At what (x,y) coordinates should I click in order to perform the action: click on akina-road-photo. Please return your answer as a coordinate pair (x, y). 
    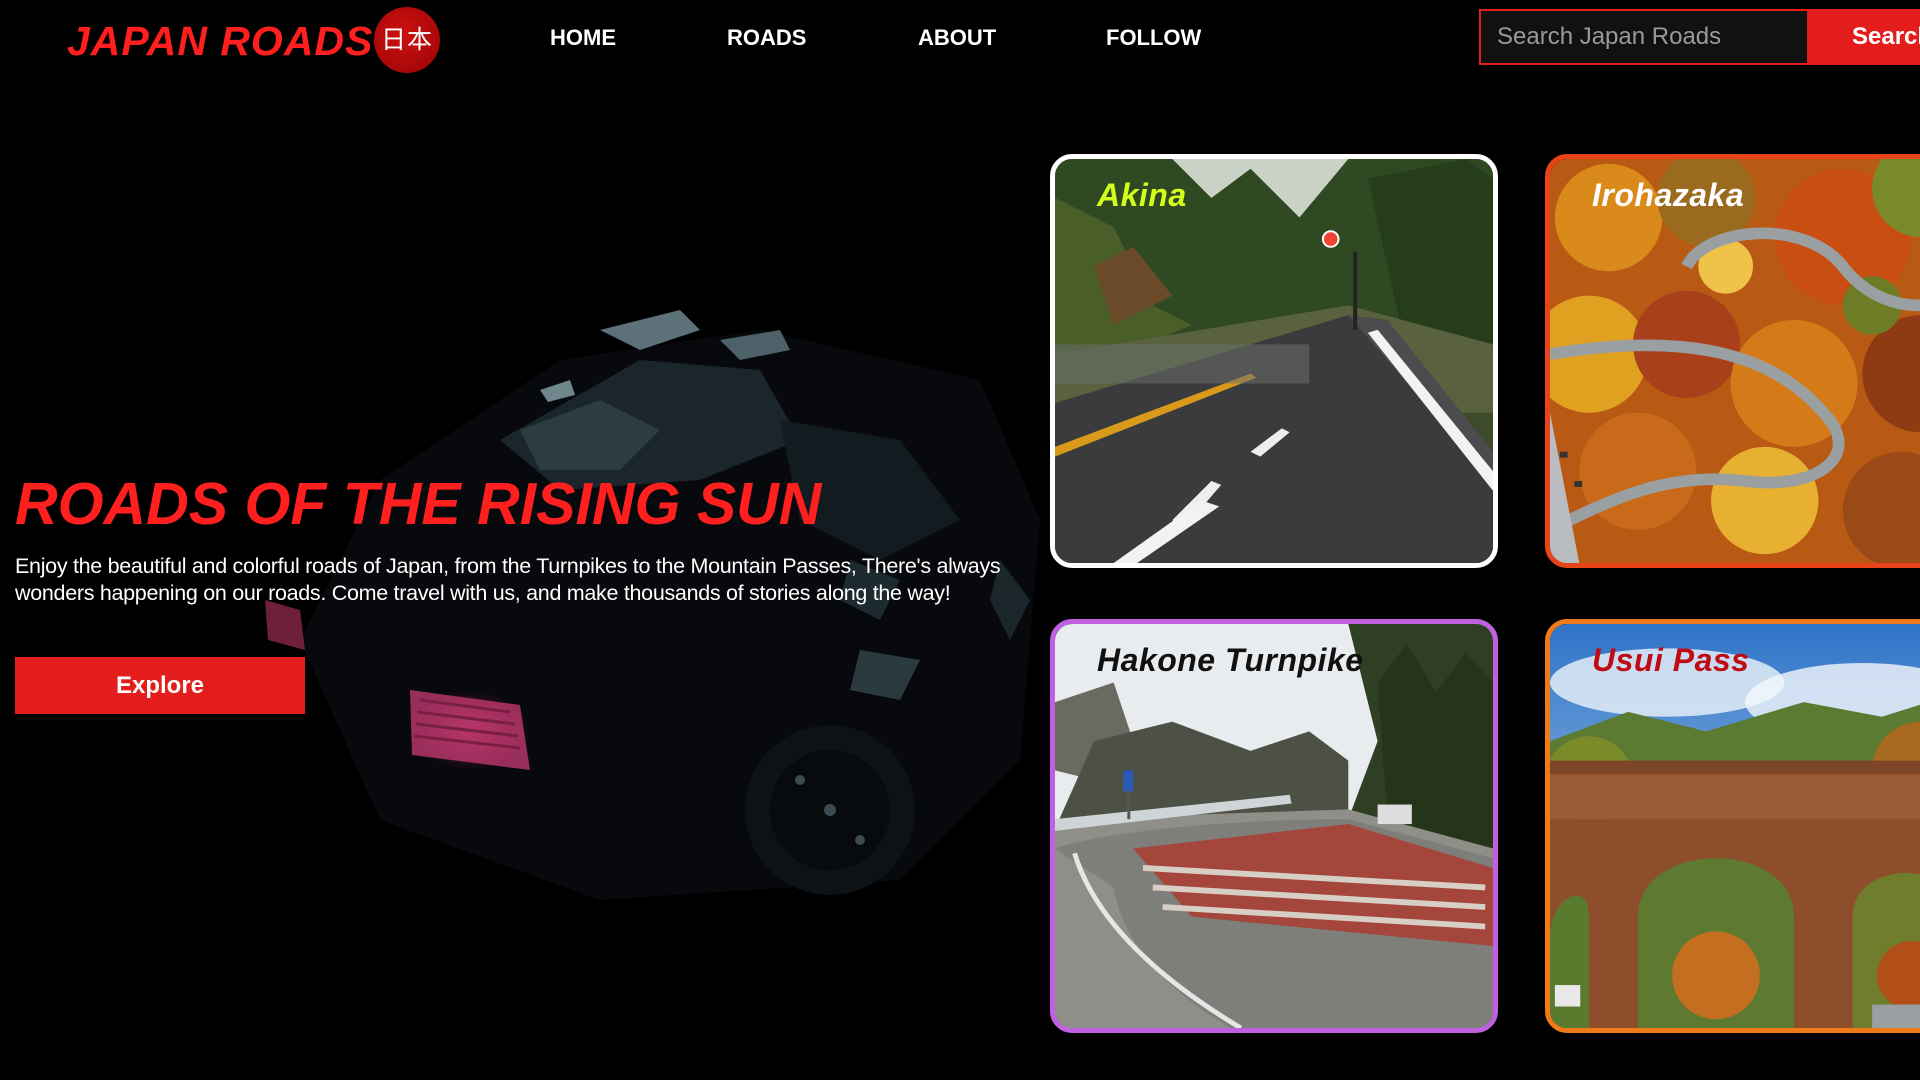
    Looking at the image, I should click on (1274, 361).